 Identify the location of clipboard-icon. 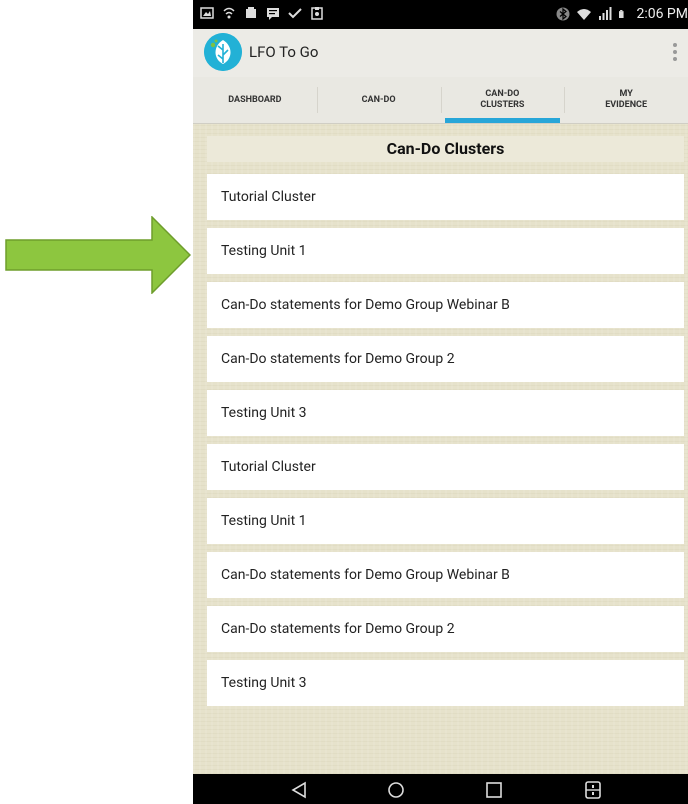
(317, 13).